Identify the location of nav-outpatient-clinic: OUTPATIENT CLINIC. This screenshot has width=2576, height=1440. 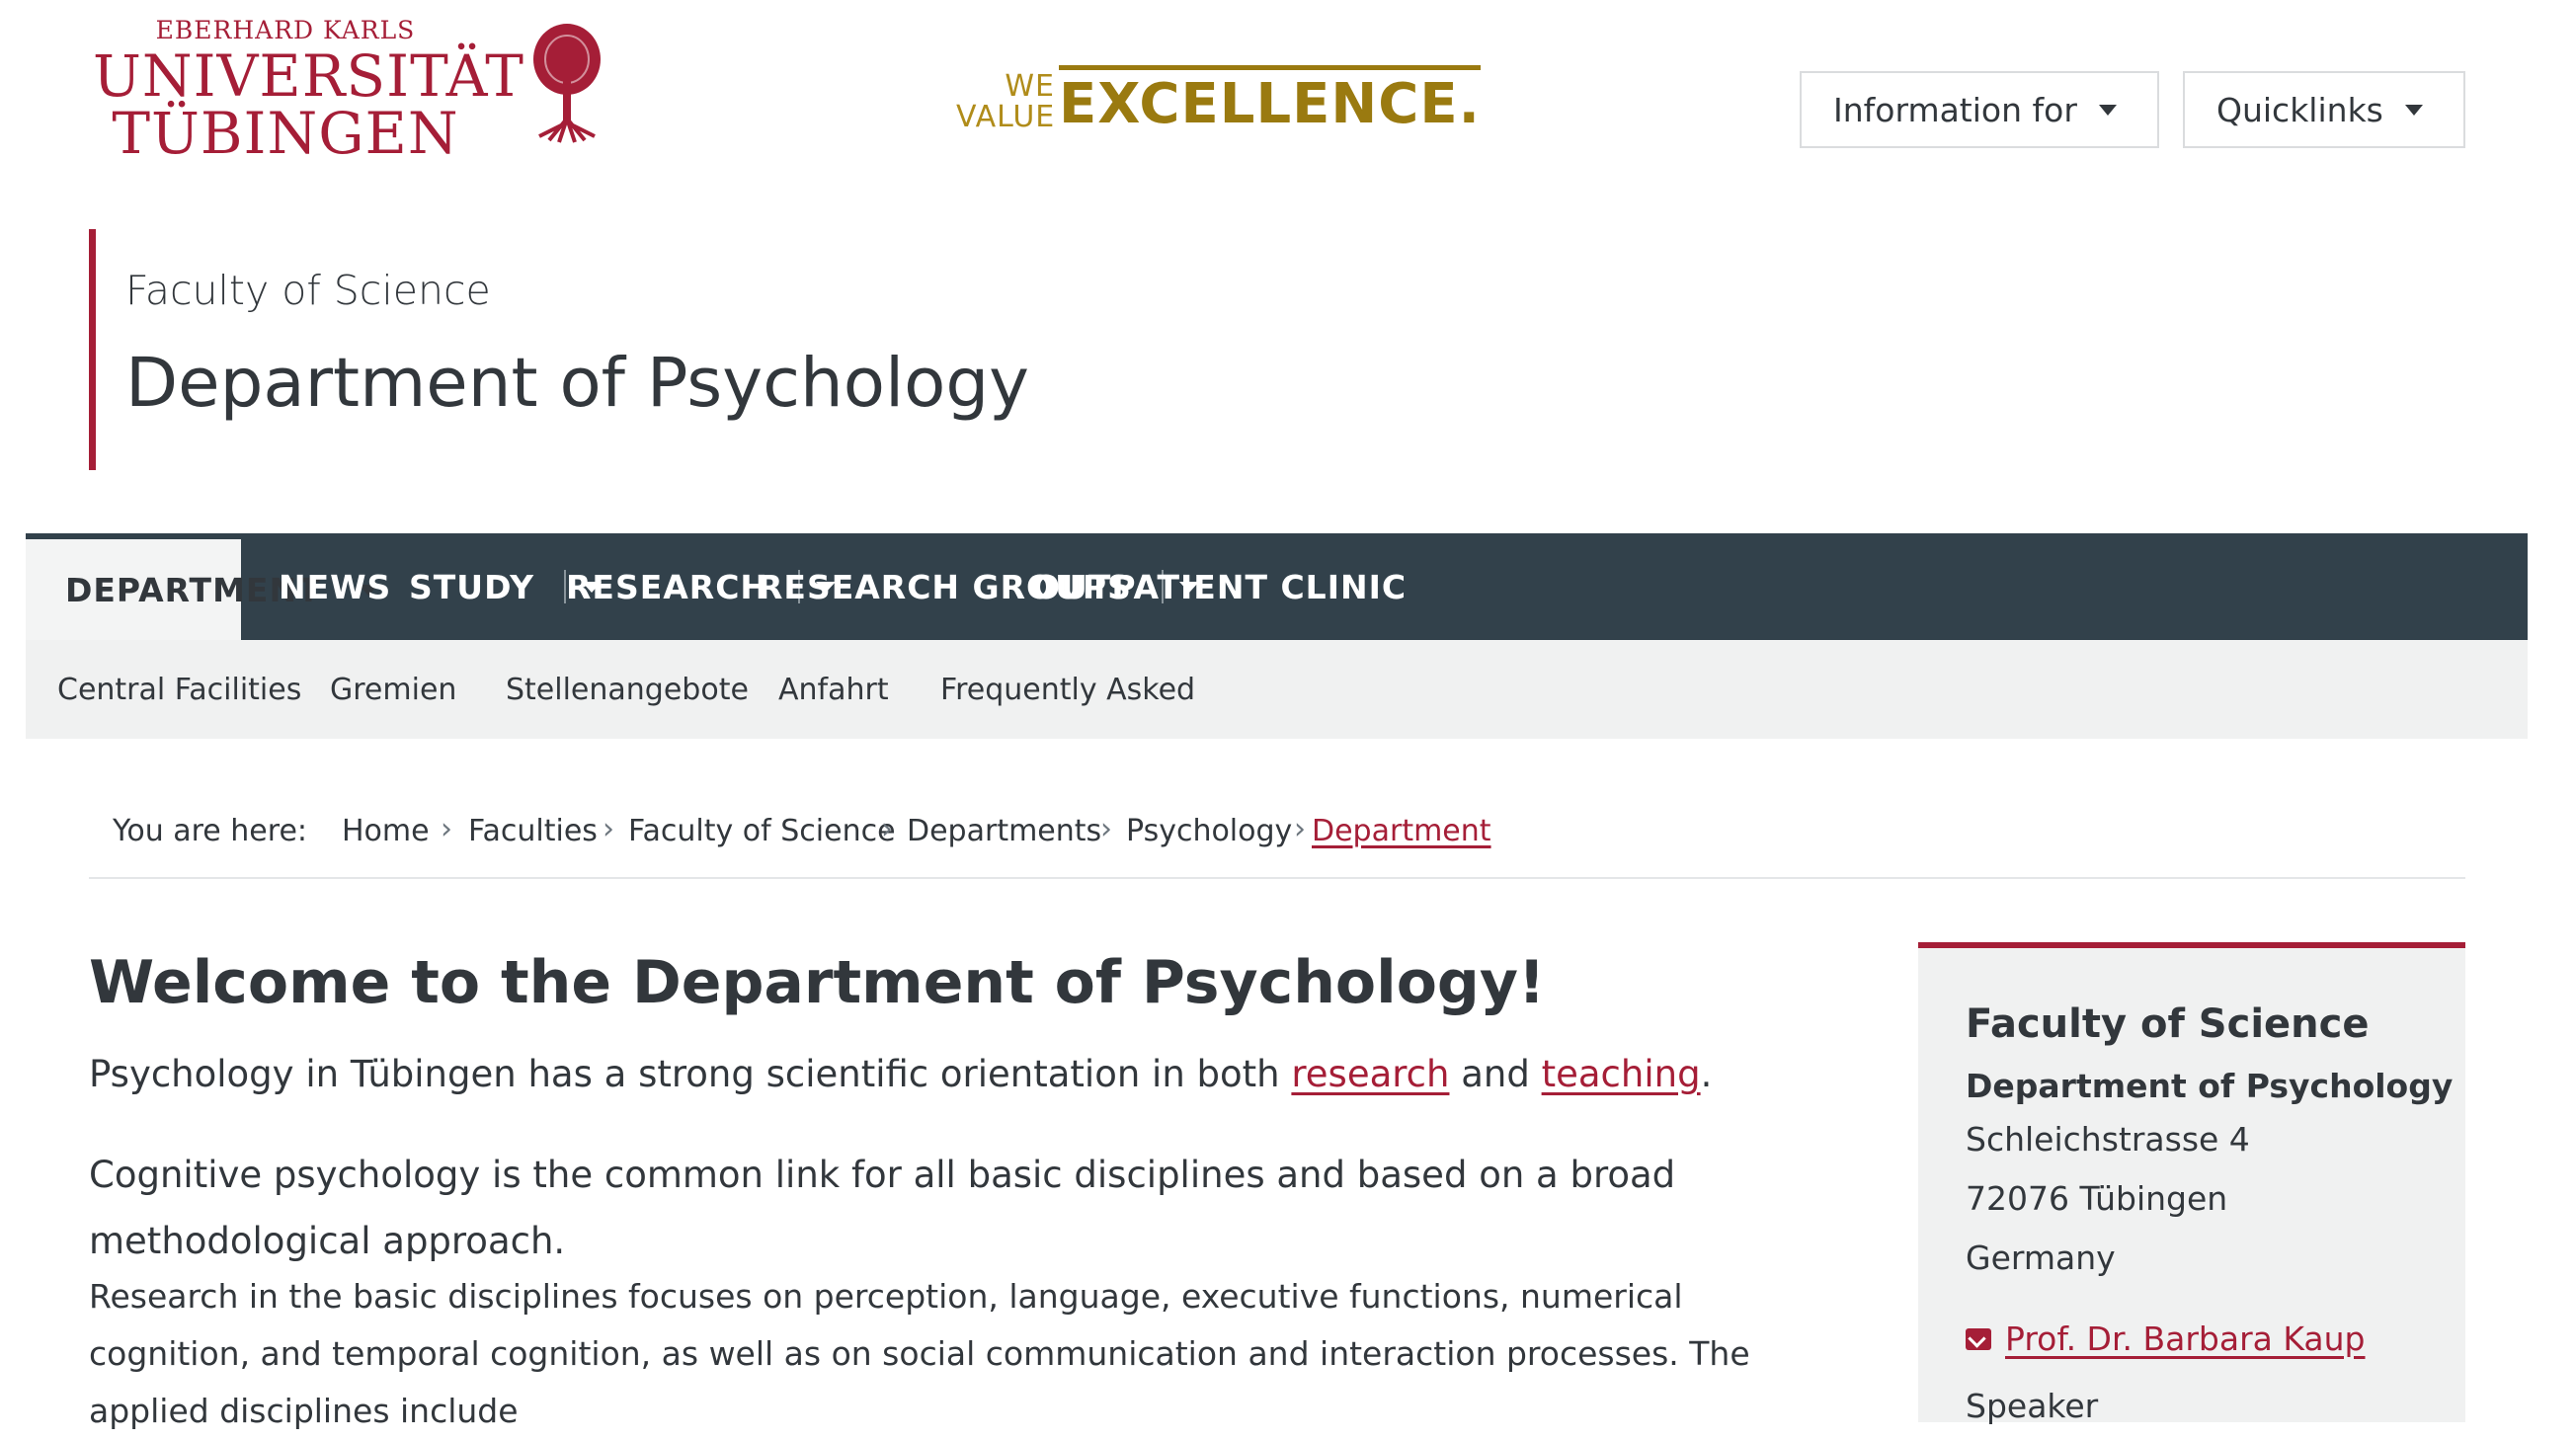
(1219, 586).